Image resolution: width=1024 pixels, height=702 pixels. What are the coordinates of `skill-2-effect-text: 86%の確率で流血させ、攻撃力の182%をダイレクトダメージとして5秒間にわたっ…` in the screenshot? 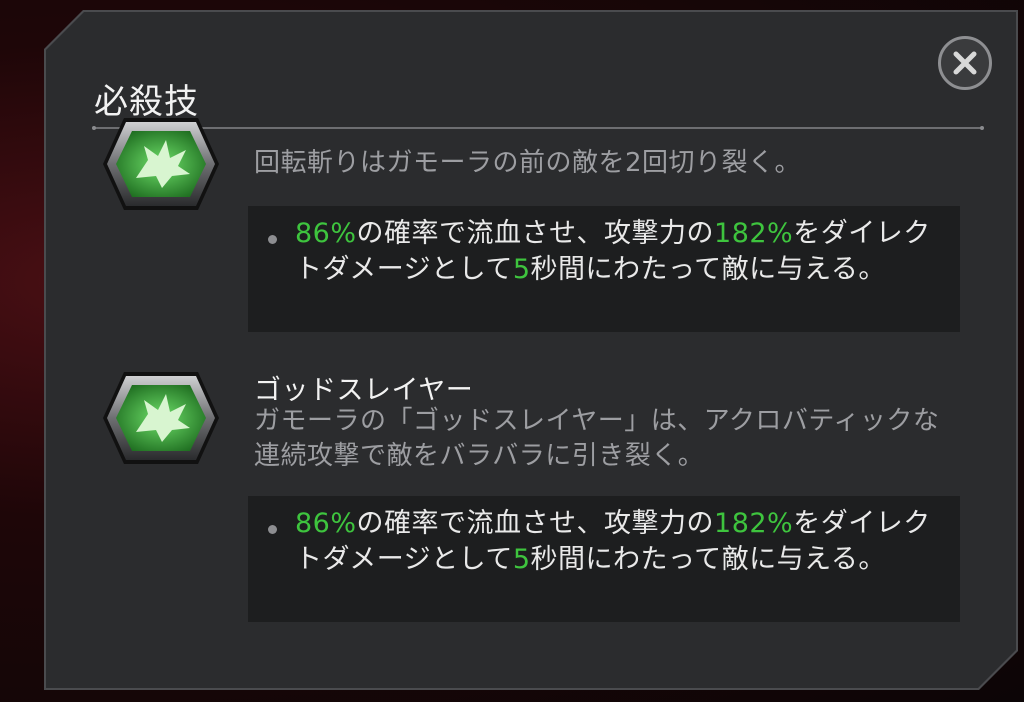 It's located at (622, 542).